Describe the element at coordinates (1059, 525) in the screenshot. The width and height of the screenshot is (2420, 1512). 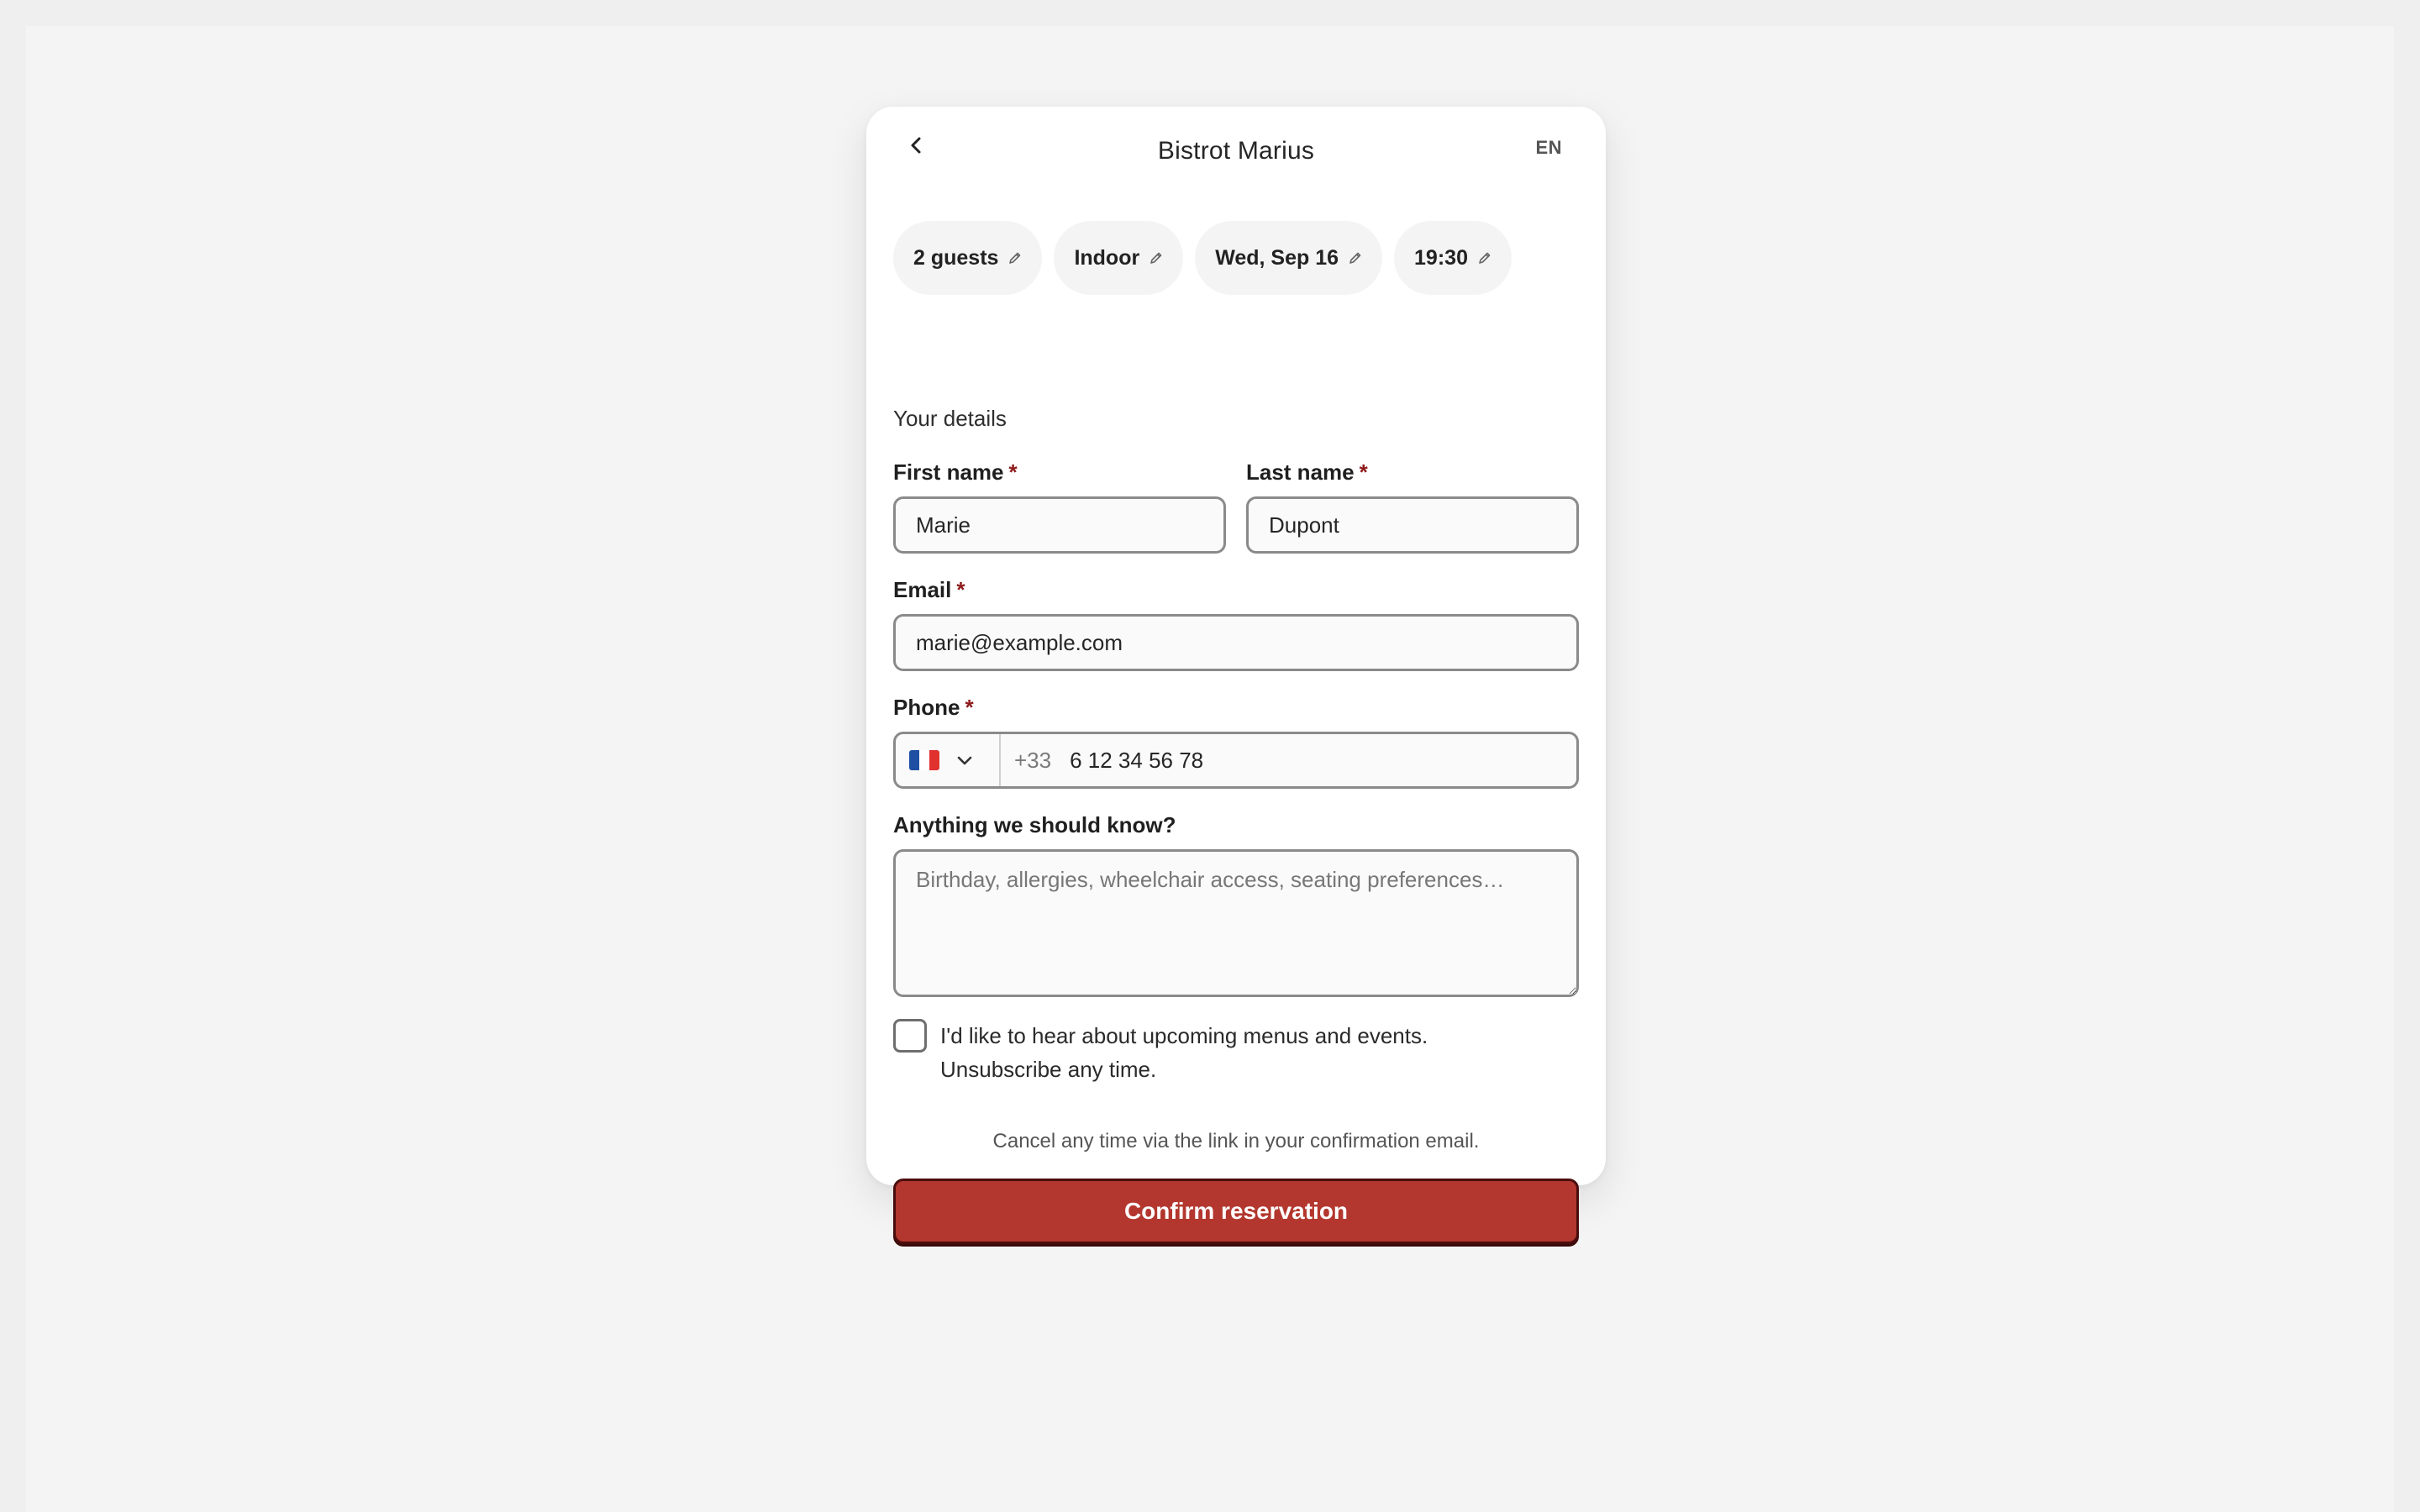
I see `first-name-field` at that location.